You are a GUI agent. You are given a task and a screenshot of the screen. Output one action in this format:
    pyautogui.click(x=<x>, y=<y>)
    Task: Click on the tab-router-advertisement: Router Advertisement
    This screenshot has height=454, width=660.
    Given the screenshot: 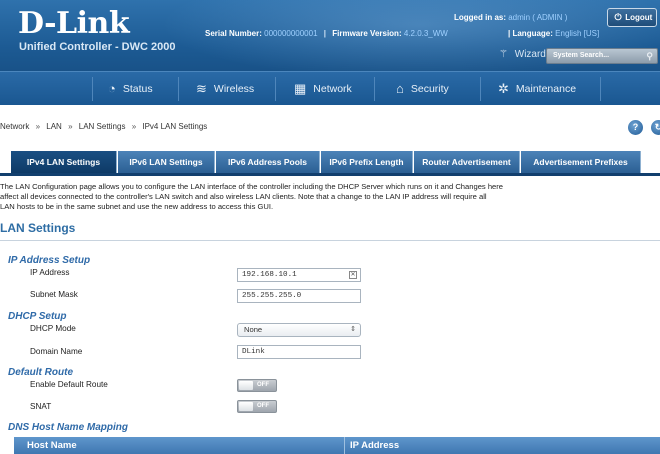 What is the action you would take?
    pyautogui.click(x=467, y=162)
    